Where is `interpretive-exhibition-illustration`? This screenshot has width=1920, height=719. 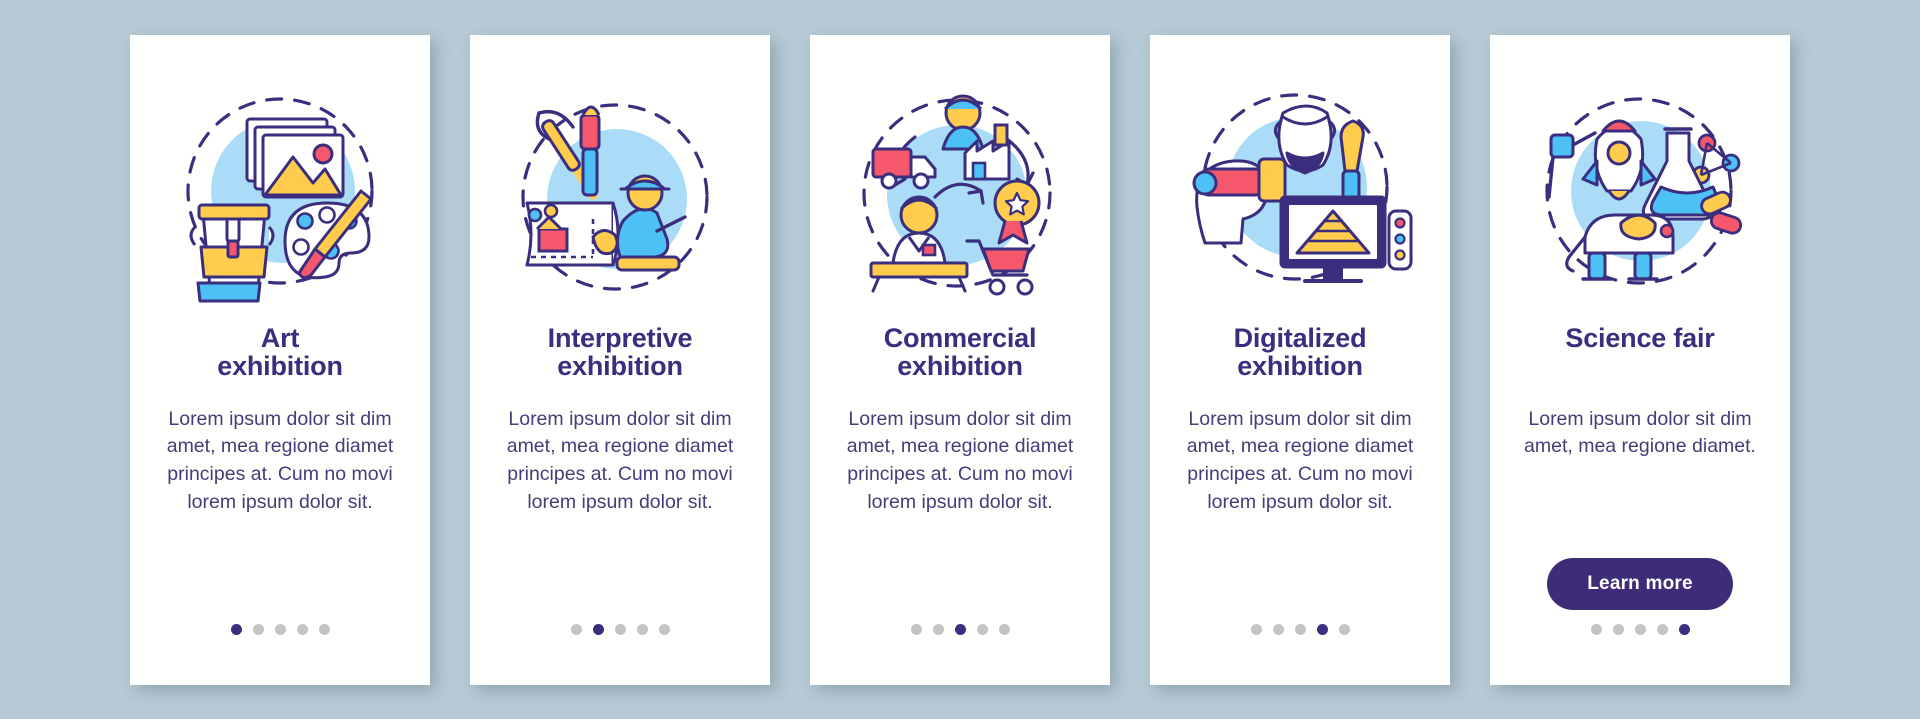 interpretive-exhibition-illustration is located at coordinates (620, 198).